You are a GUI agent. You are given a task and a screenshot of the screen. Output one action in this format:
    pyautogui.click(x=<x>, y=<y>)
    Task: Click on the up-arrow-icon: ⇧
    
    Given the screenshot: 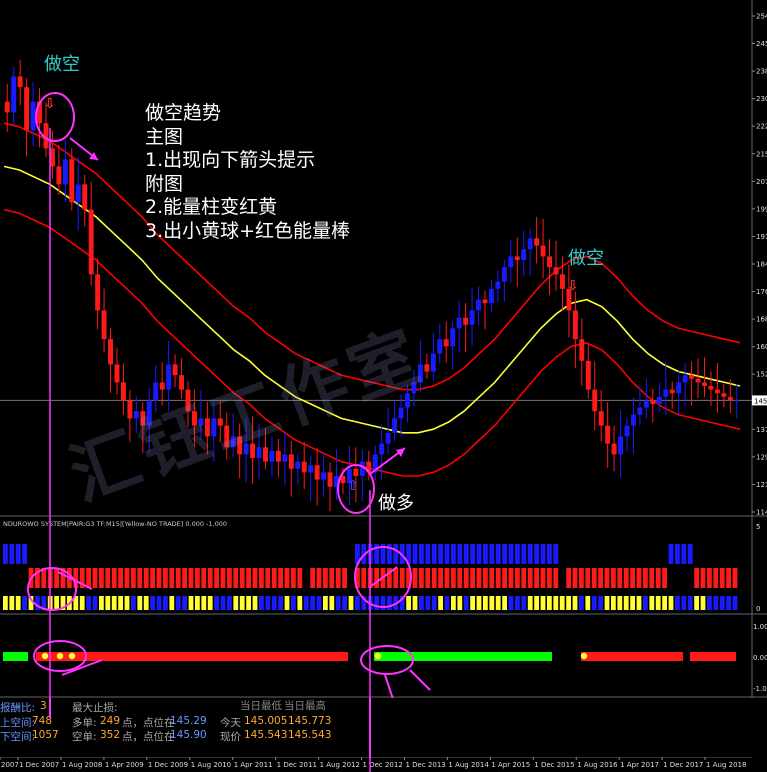 What is the action you would take?
    pyautogui.click(x=353, y=486)
    